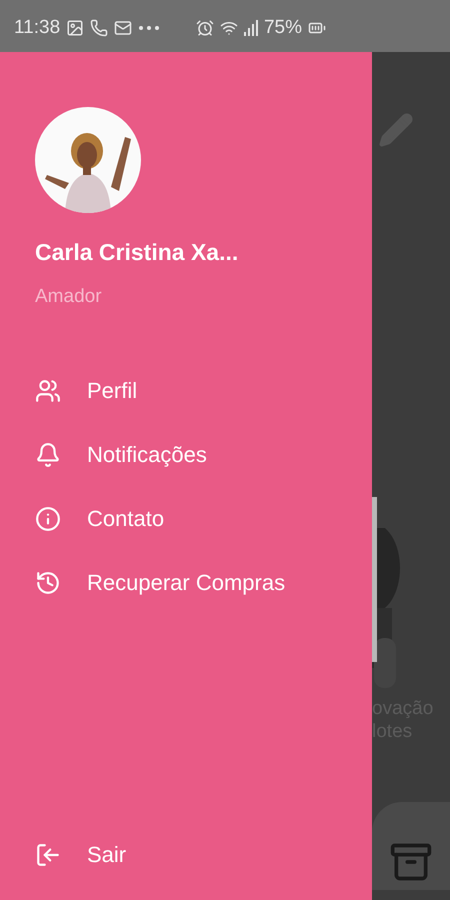 This screenshot has height=900, width=450. What do you see at coordinates (149, 28) in the screenshot?
I see `more-icon` at bounding box center [149, 28].